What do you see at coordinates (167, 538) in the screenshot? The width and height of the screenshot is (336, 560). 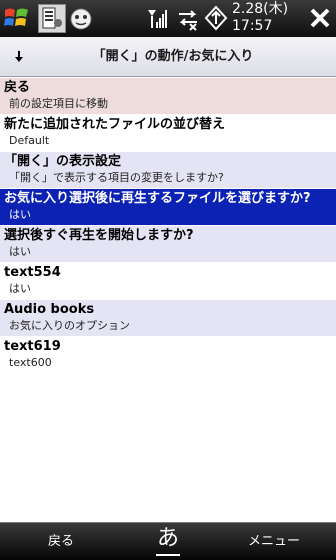 I see `ime-glyph: あ` at bounding box center [167, 538].